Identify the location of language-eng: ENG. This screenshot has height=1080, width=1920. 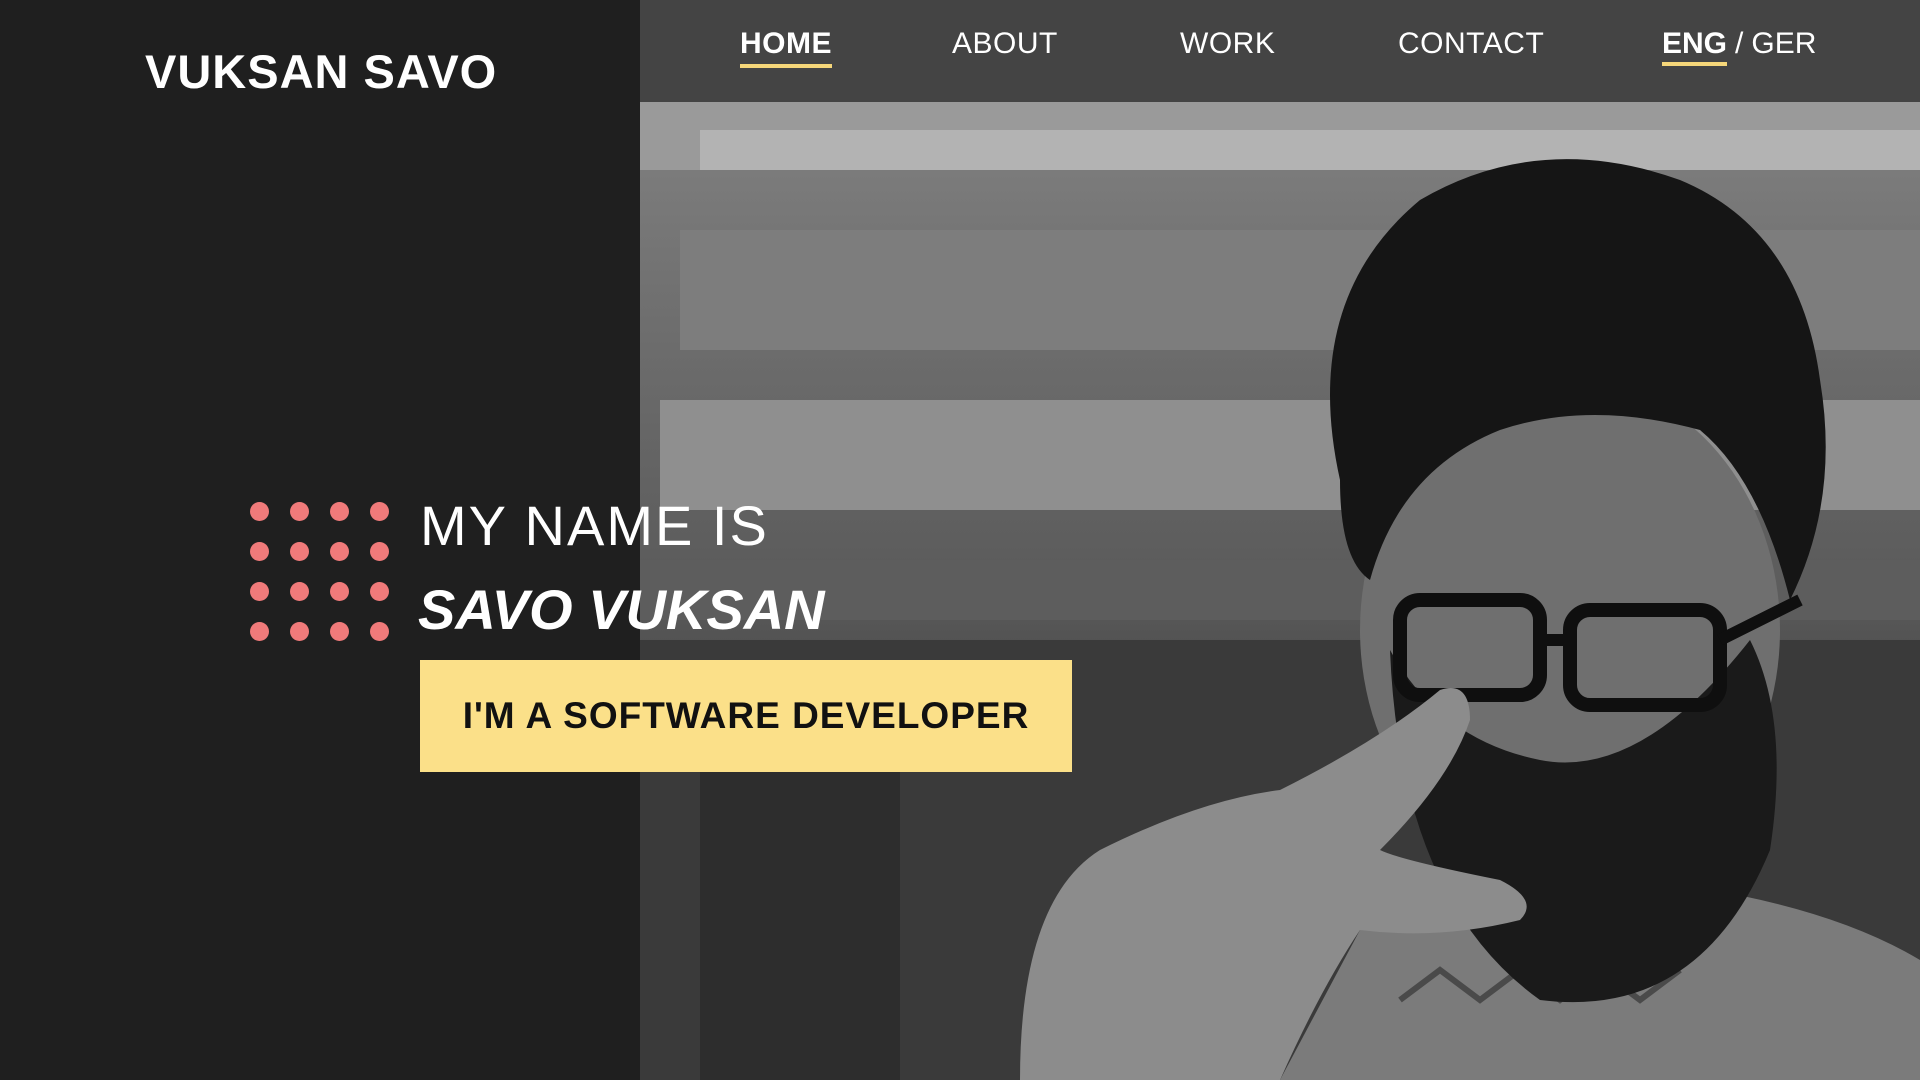
(1694, 43).